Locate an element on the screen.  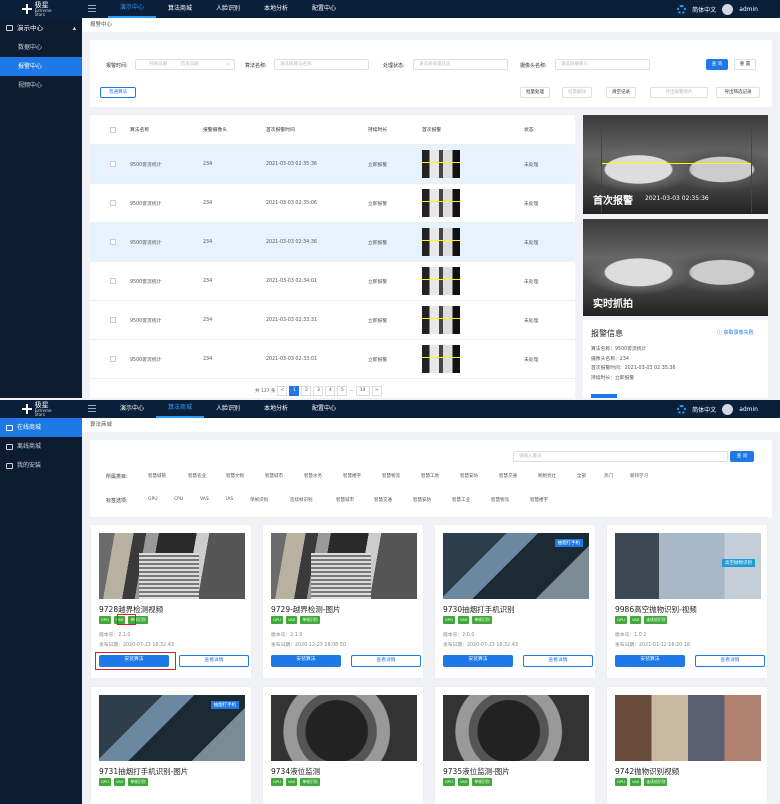
tag-item: 智慧物流 is located at coordinates (500, 500).